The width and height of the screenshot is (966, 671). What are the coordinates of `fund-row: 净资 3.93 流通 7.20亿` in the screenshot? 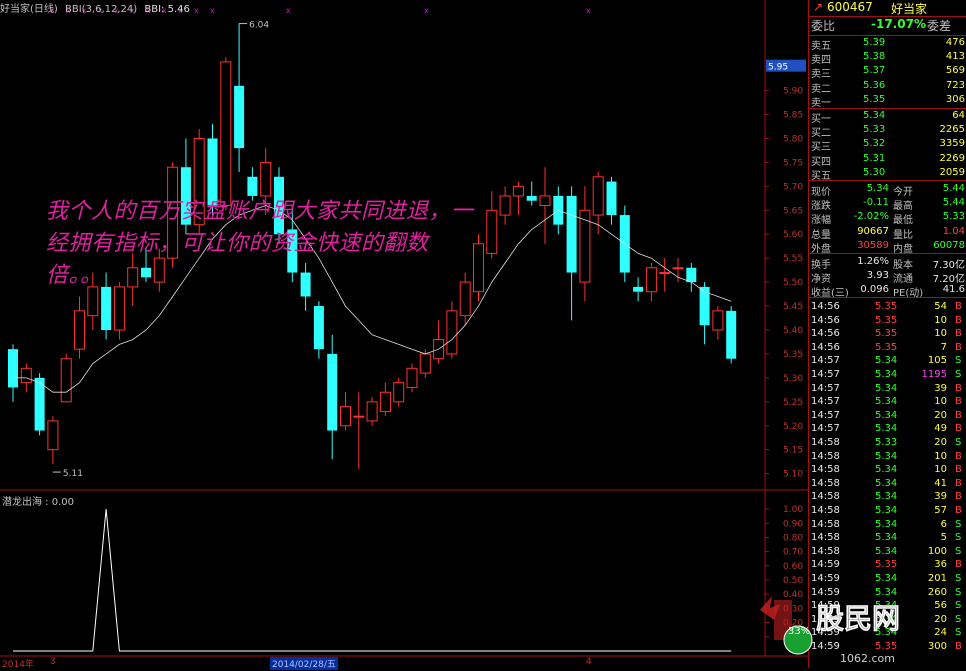 It's located at (887, 278).